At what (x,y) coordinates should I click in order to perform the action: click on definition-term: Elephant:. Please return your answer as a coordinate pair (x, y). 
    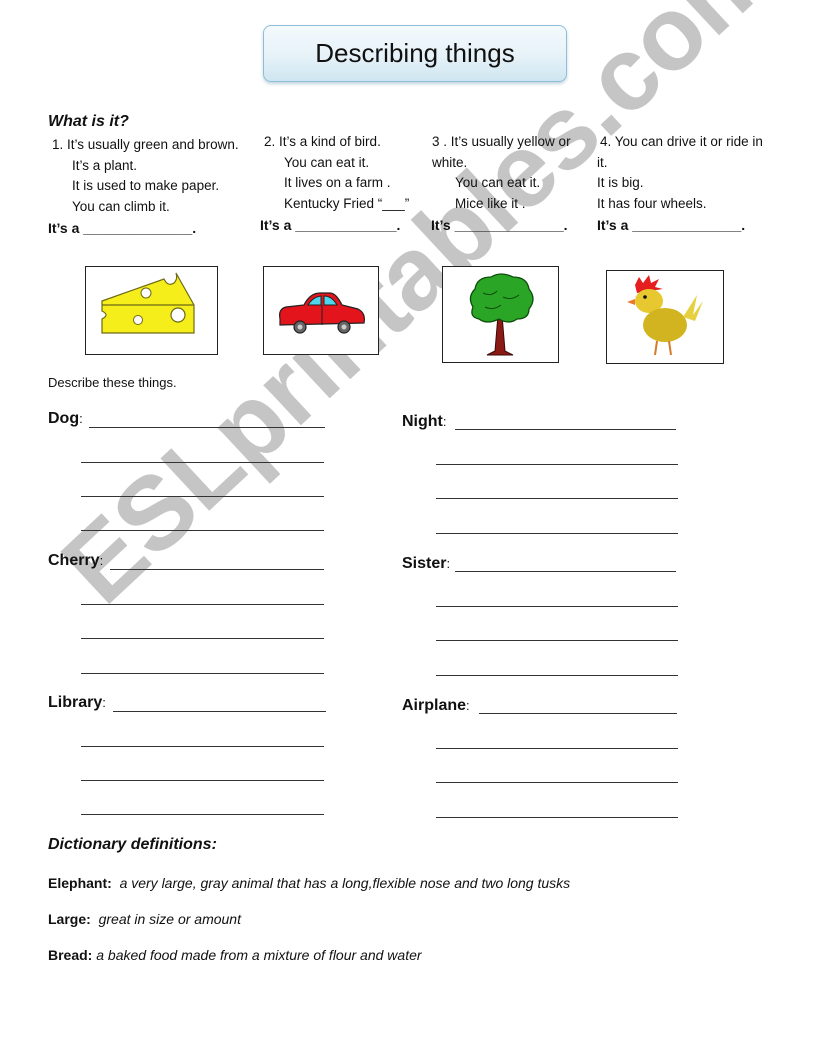
    Looking at the image, I should click on (80, 883).